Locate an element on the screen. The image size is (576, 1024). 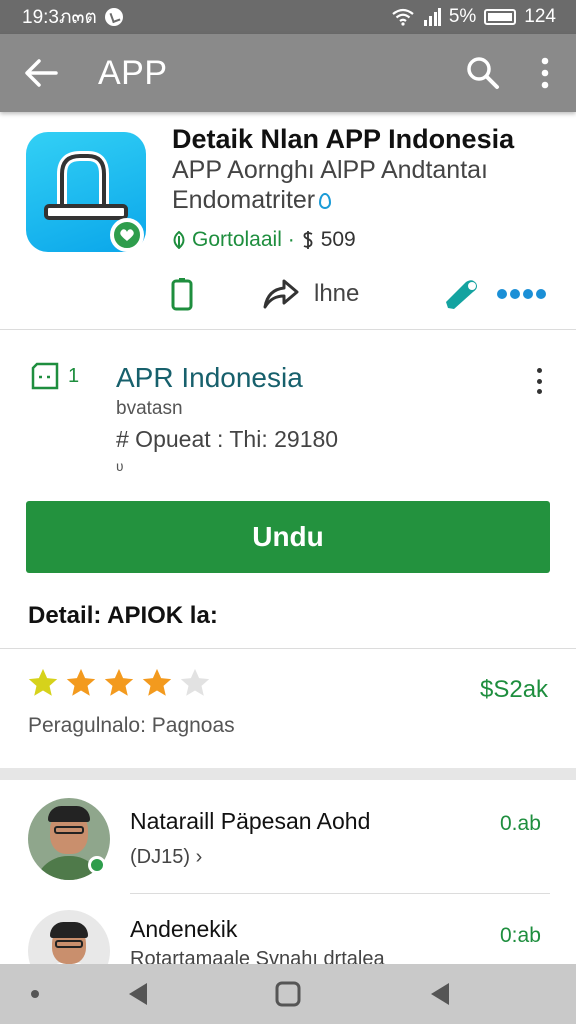
edit-button is located at coordinates (462, 294).